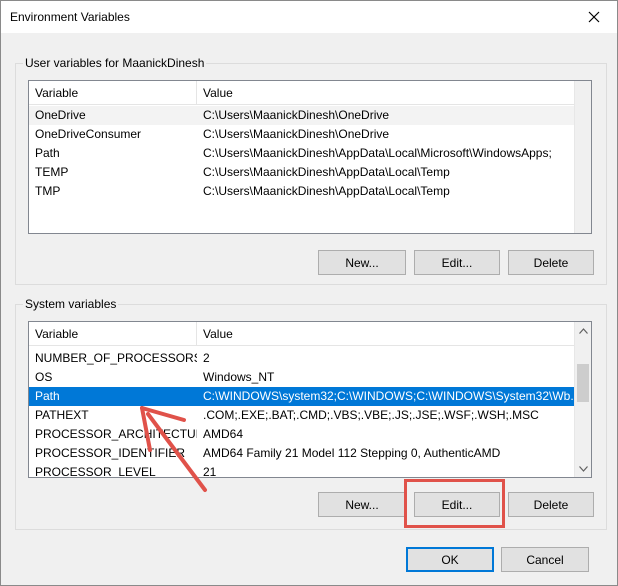 This screenshot has height=586, width=618. What do you see at coordinates (173, 449) in the screenshot?
I see `annotation-arrow-icon` at bounding box center [173, 449].